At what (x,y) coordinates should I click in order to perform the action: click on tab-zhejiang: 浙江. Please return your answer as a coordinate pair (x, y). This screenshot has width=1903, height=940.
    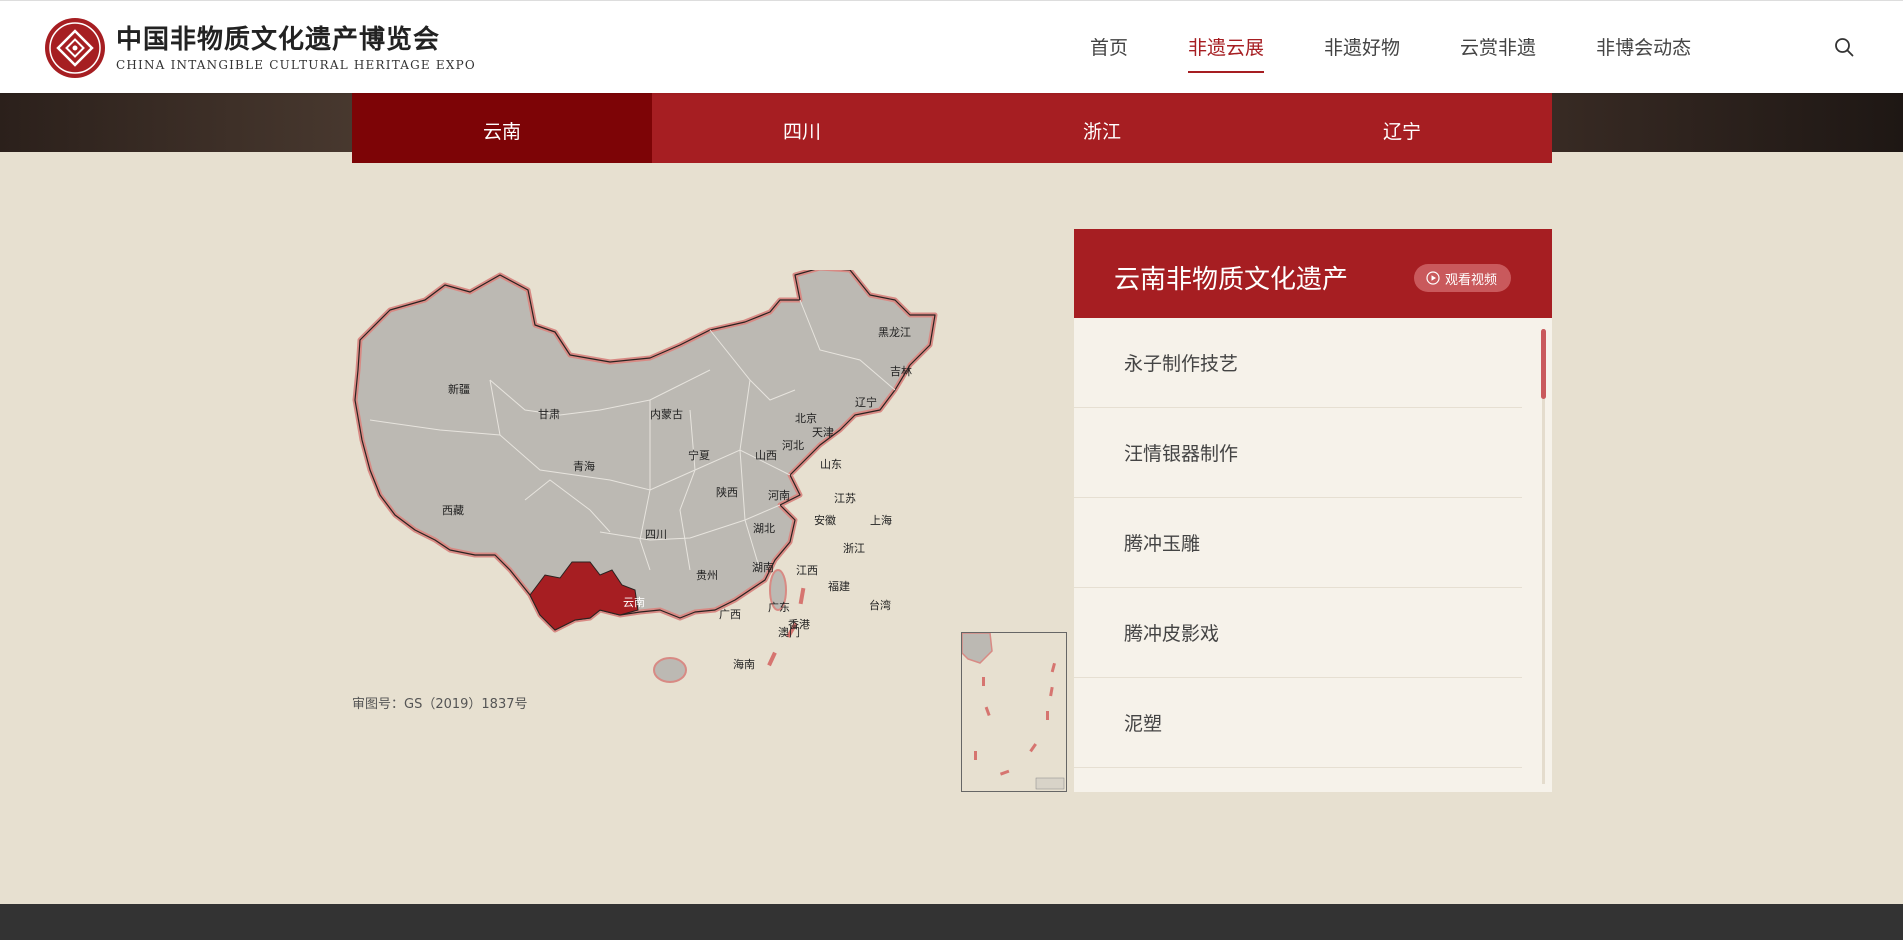
    Looking at the image, I should click on (1102, 127).